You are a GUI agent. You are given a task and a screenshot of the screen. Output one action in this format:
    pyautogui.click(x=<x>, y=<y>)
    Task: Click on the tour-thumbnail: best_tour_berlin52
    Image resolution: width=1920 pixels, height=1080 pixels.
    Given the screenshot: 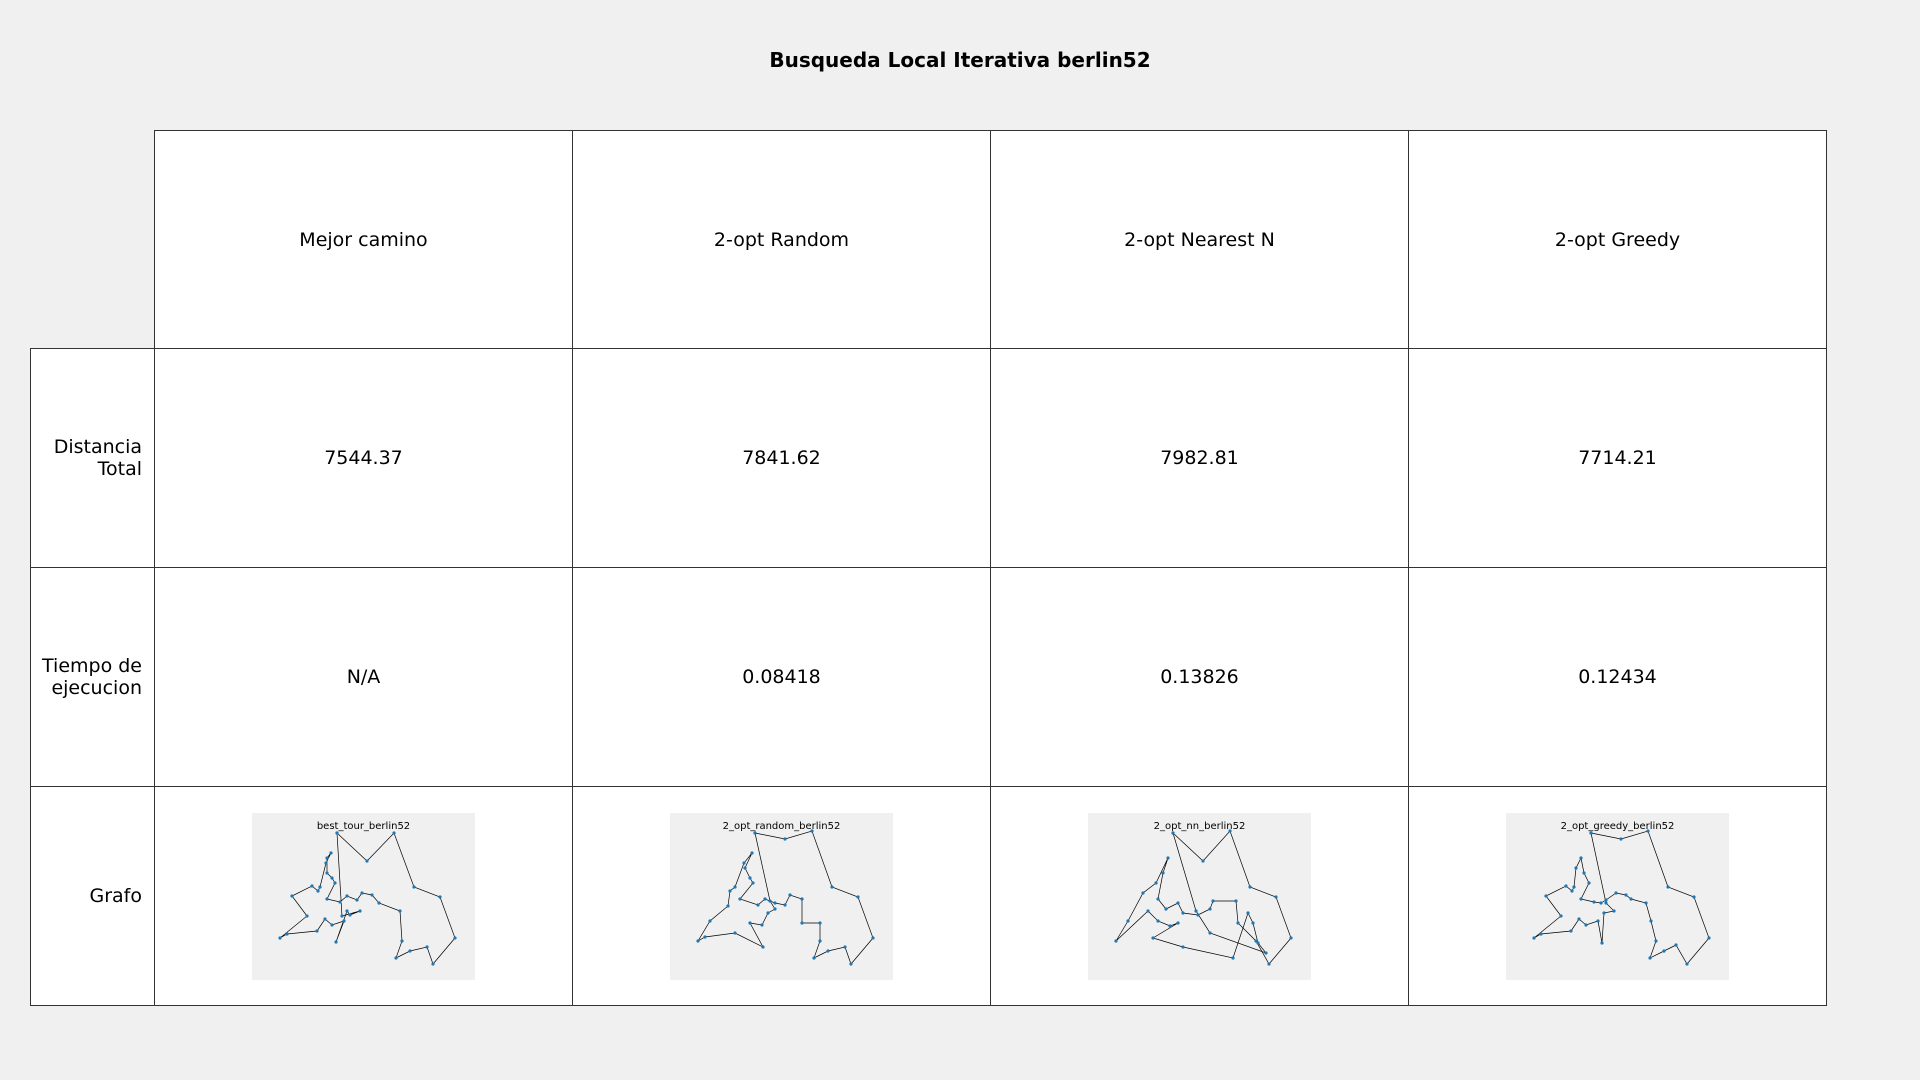 What is the action you would take?
    pyautogui.click(x=363, y=896)
    